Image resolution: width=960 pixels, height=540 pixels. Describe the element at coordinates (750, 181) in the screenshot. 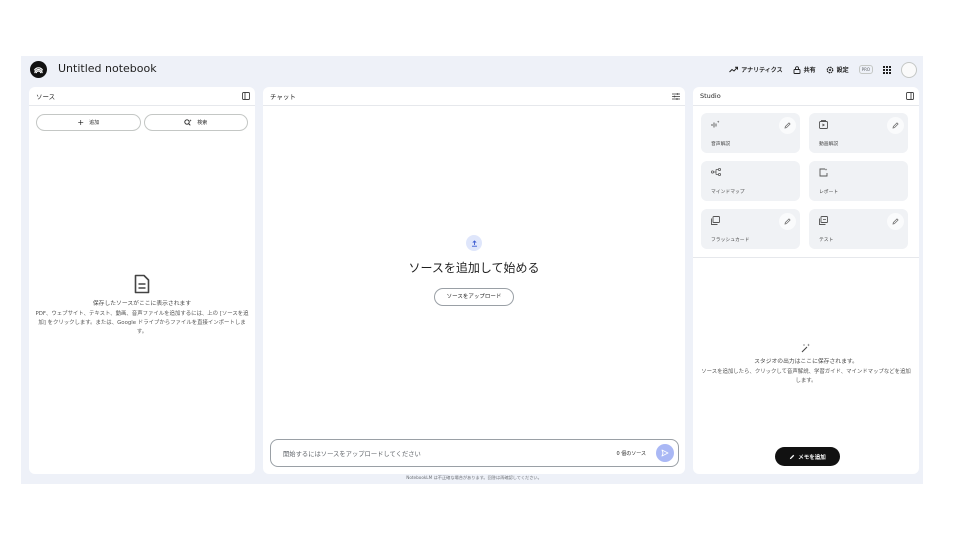

I see `studio-tile-mind-map: マインドマップ` at that location.